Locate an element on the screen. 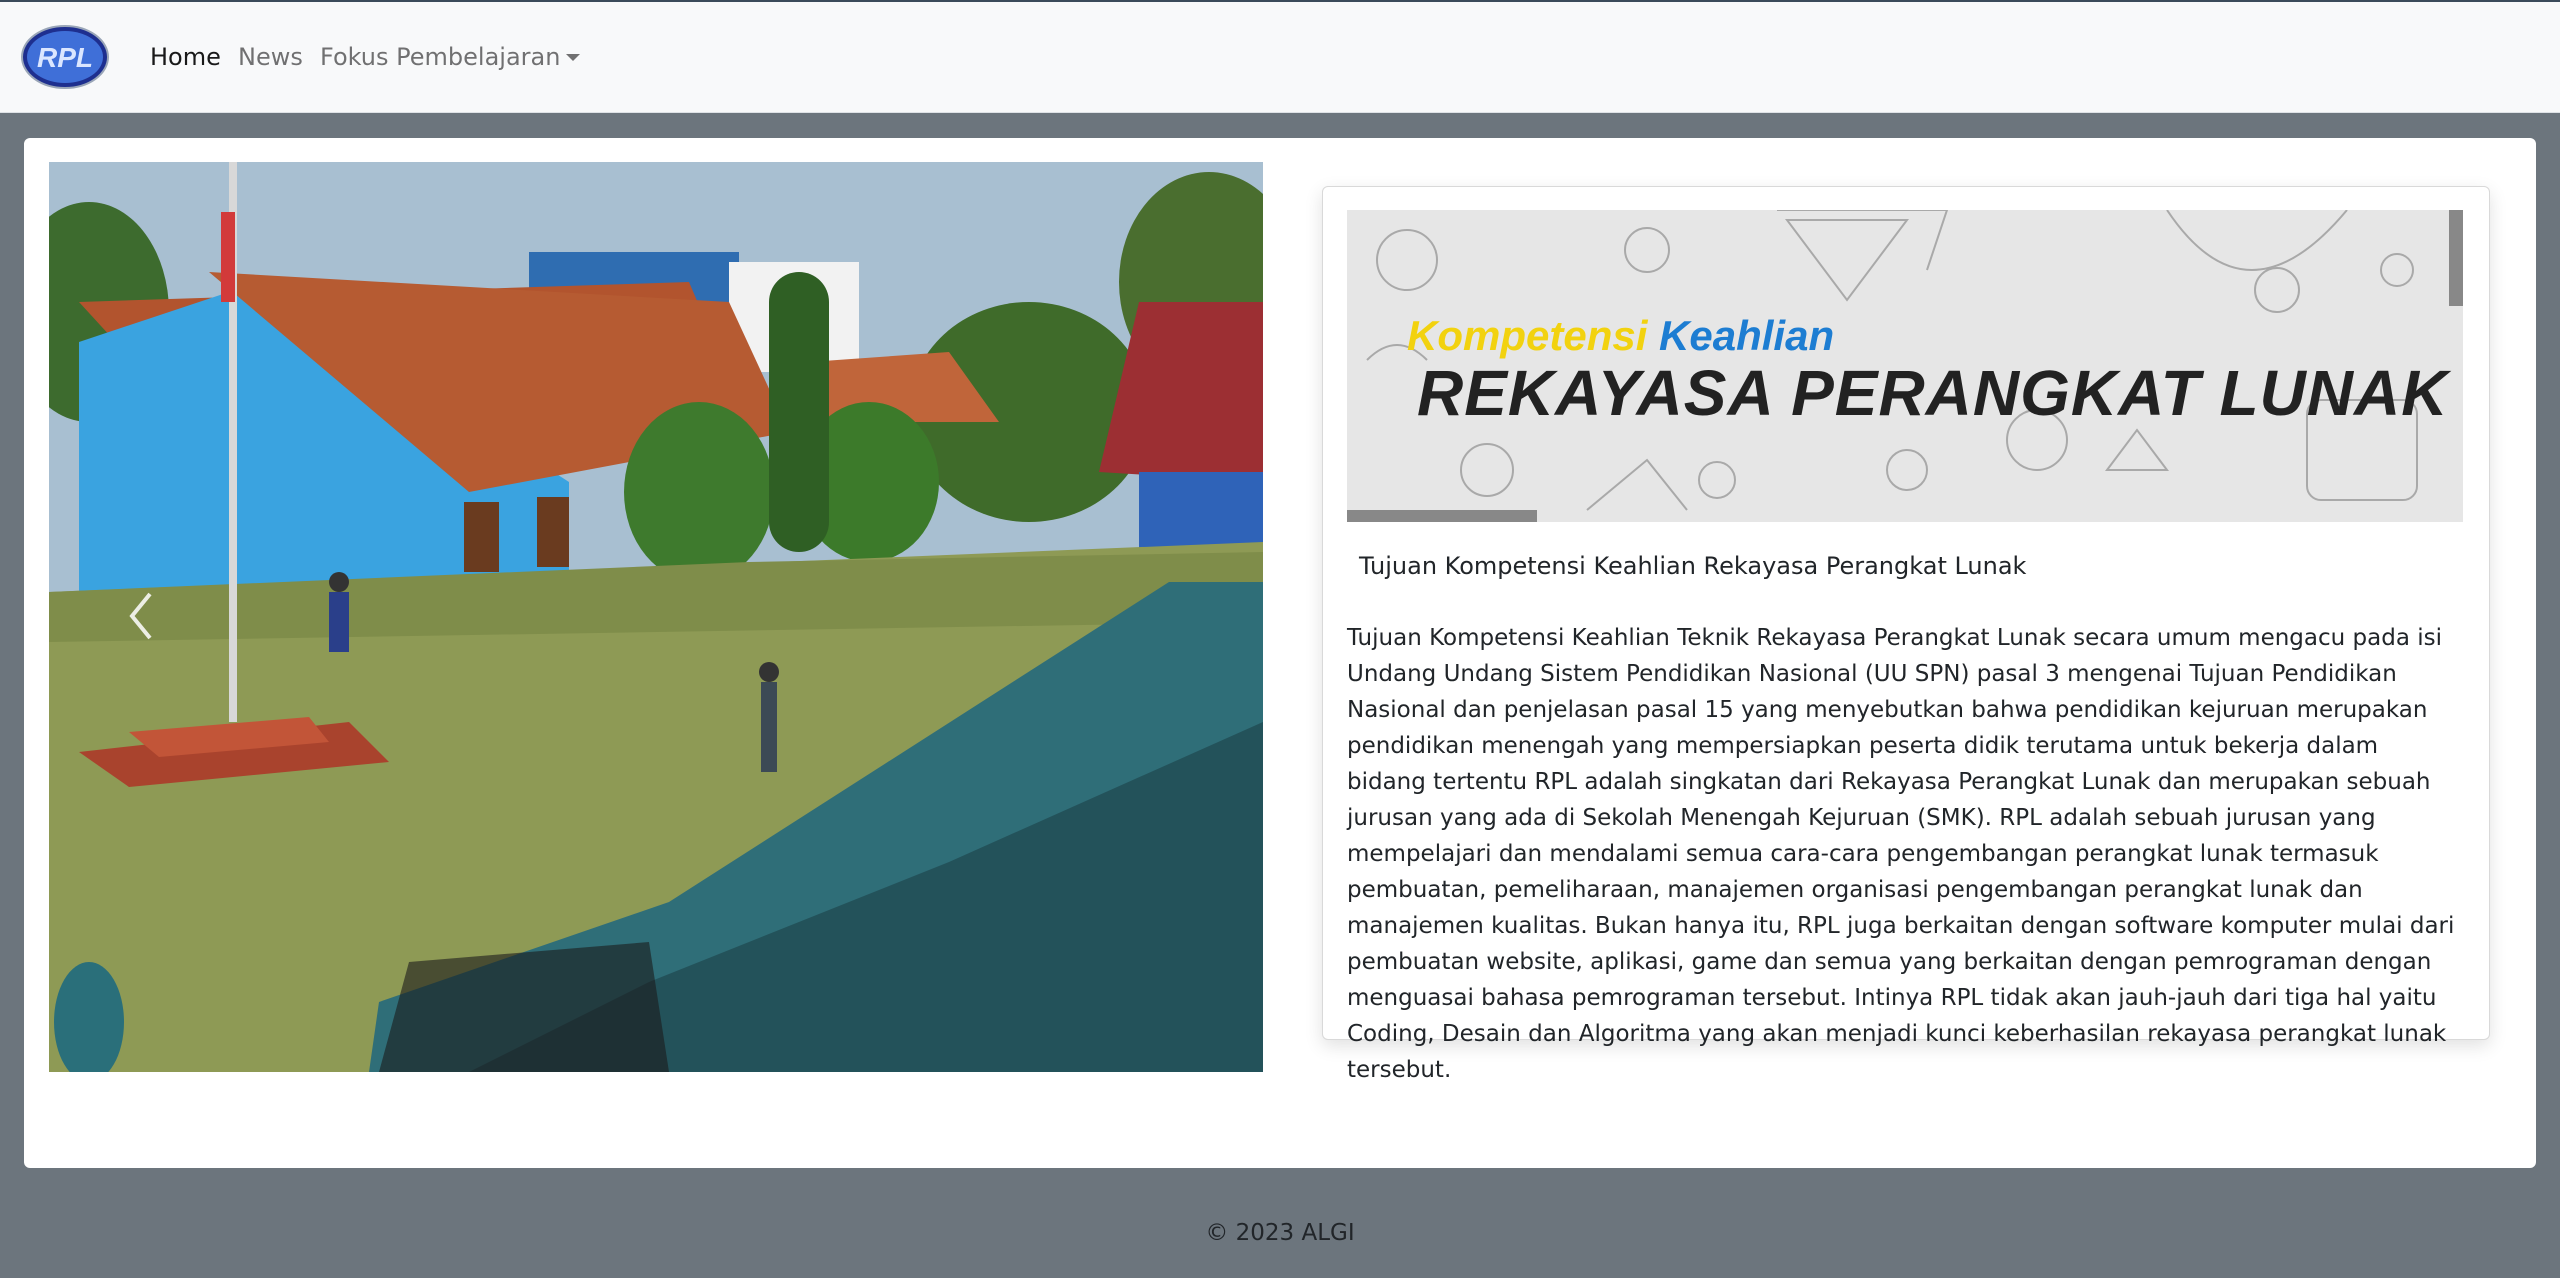 This screenshot has width=2560, height=1278. nav-fokus-pembelajaran-dropdown: Fokus Pembelajaran is located at coordinates (450, 57).